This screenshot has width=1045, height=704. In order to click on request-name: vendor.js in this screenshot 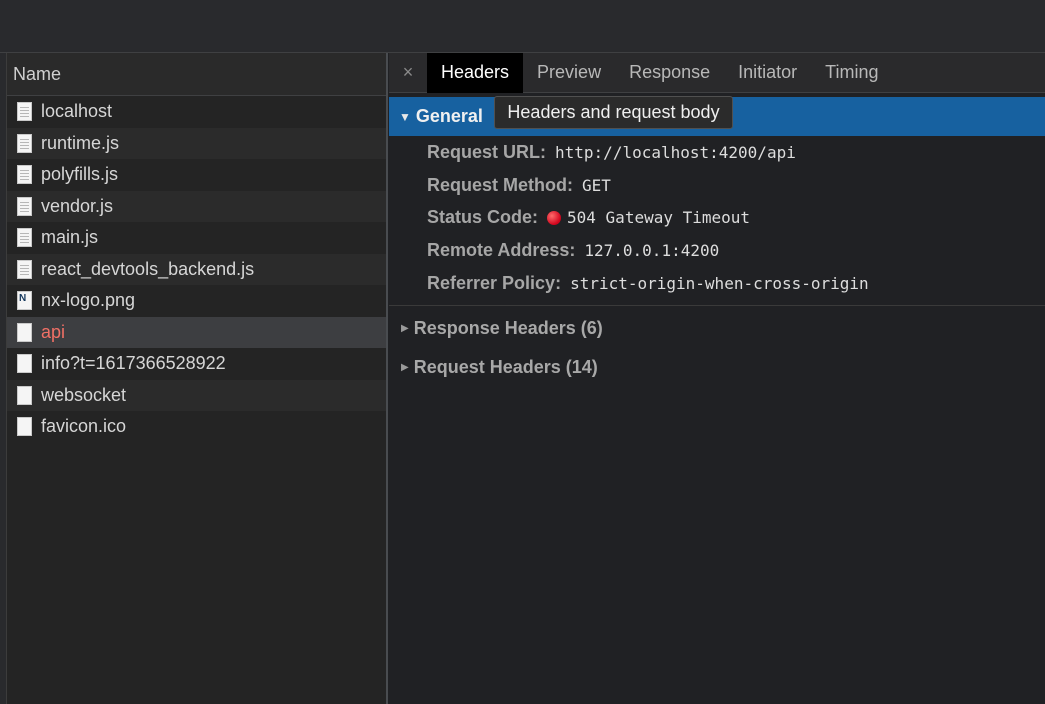, I will do `click(77, 205)`.